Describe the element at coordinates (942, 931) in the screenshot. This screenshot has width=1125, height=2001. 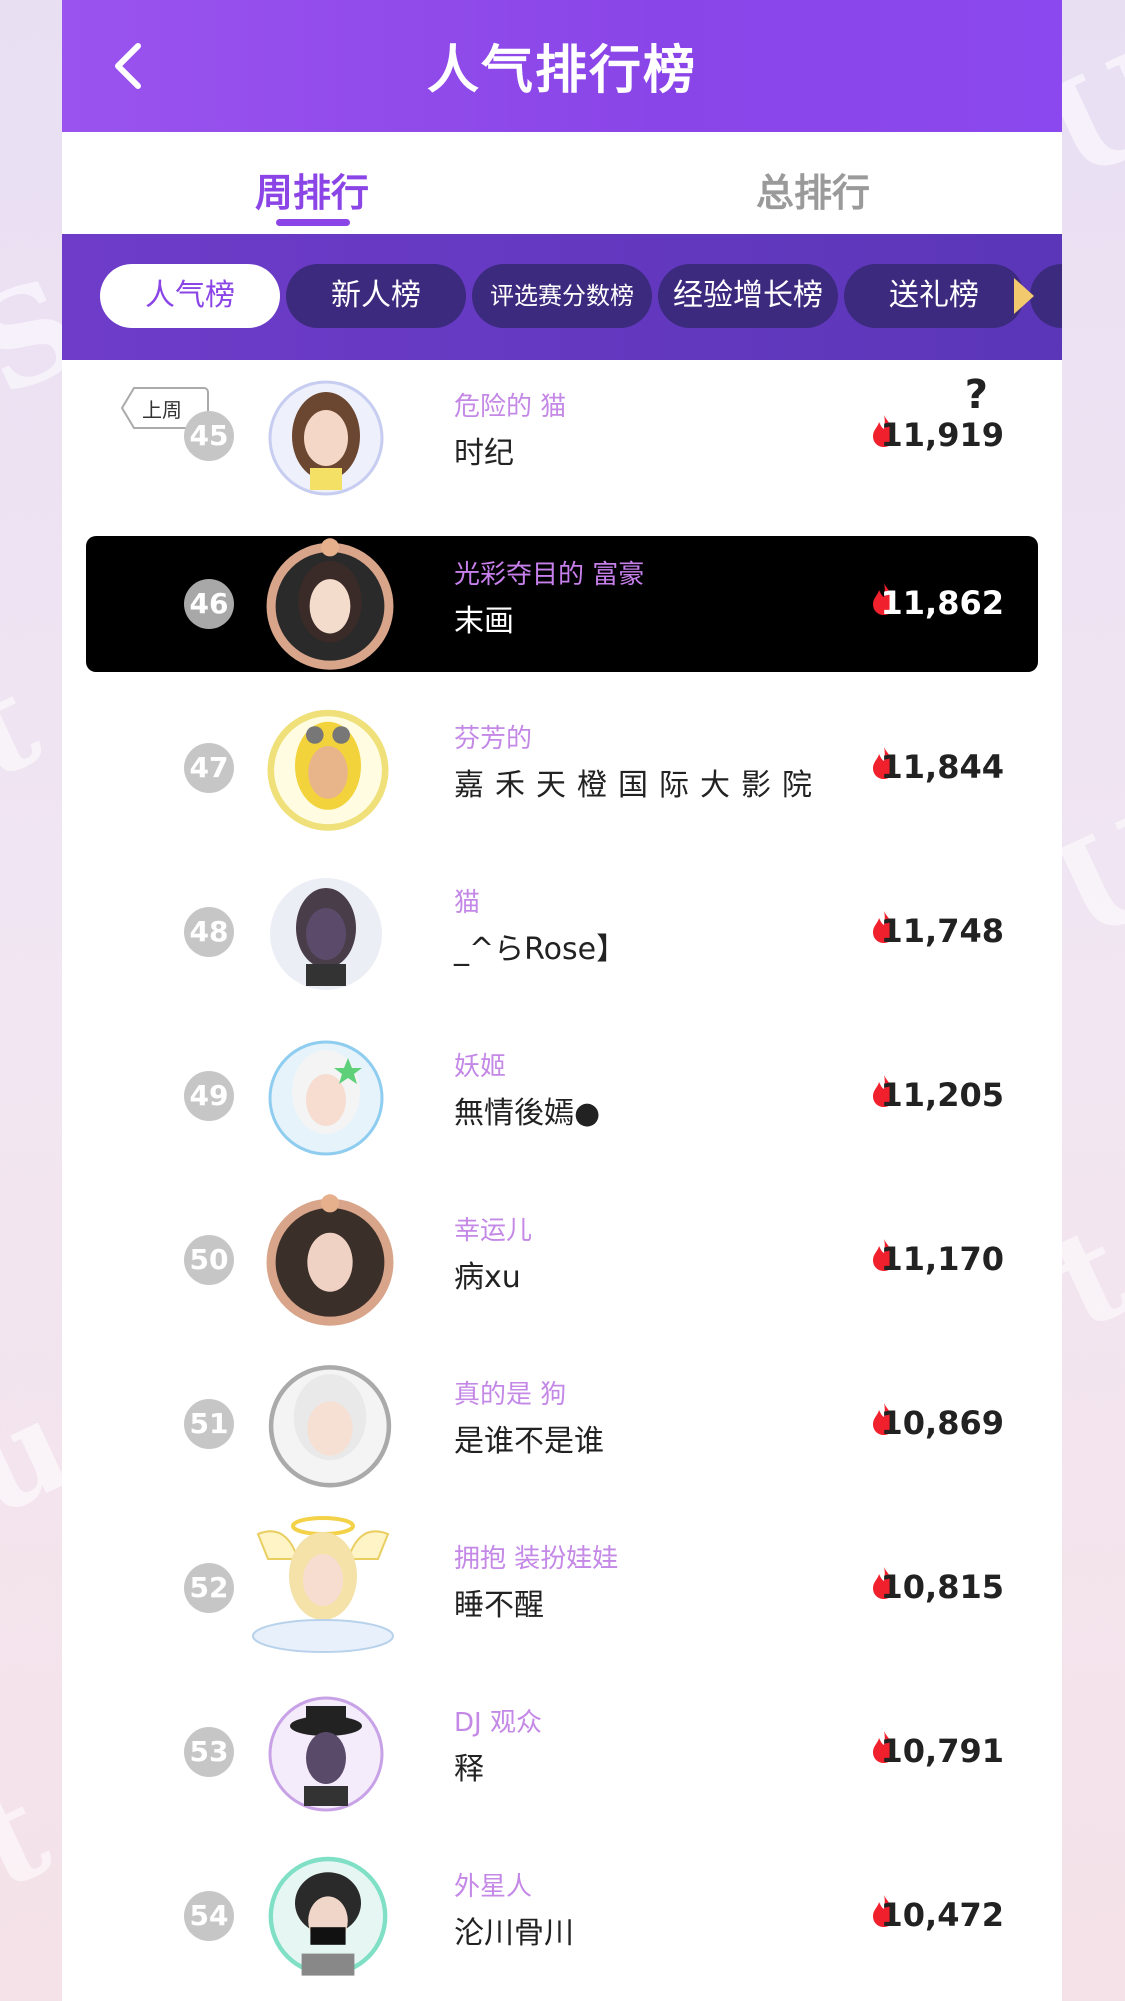
I see `popularity-score: 11,748` at that location.